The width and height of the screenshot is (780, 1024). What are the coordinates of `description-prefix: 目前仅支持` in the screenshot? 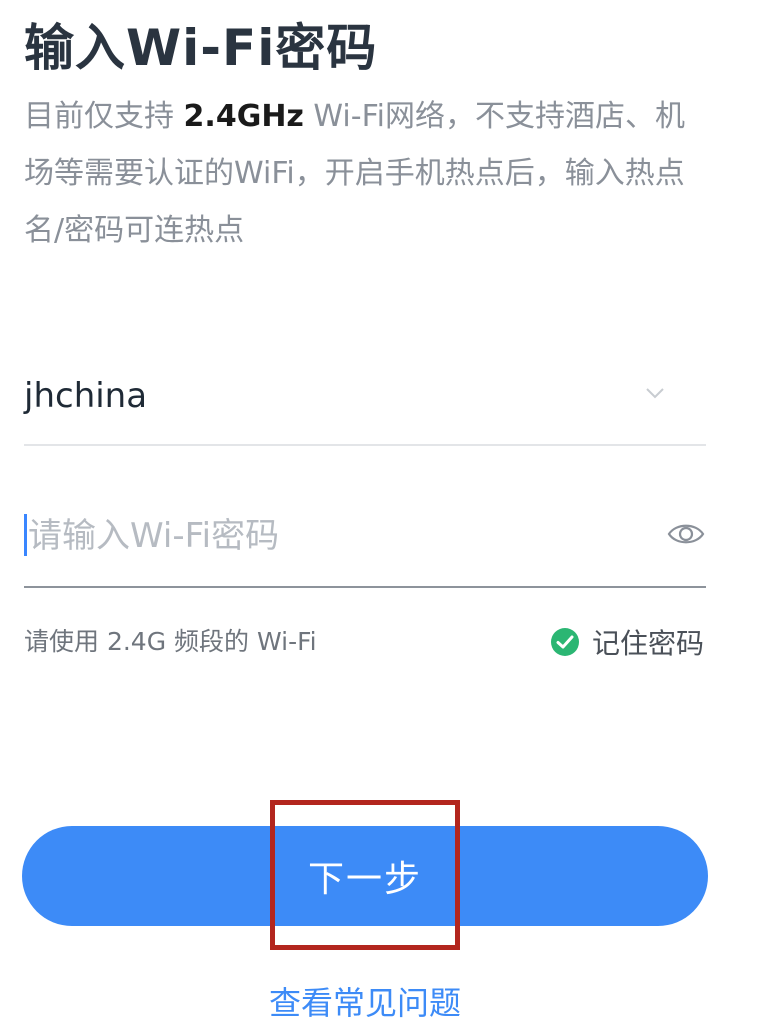 It's located at (104, 116).